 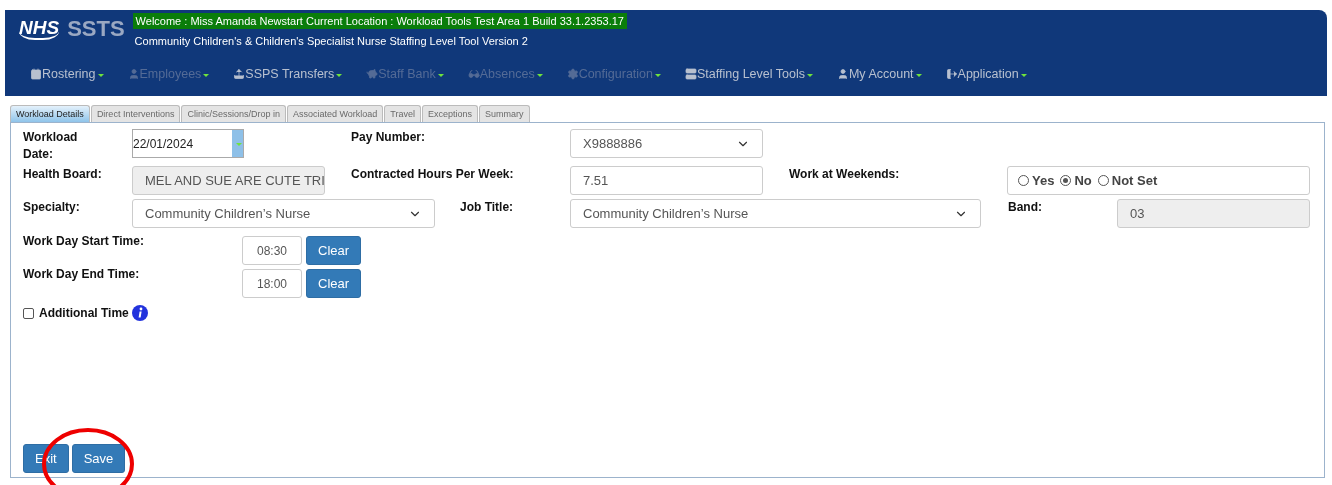 What do you see at coordinates (36, 74) in the screenshot?
I see `calendar-icon` at bounding box center [36, 74].